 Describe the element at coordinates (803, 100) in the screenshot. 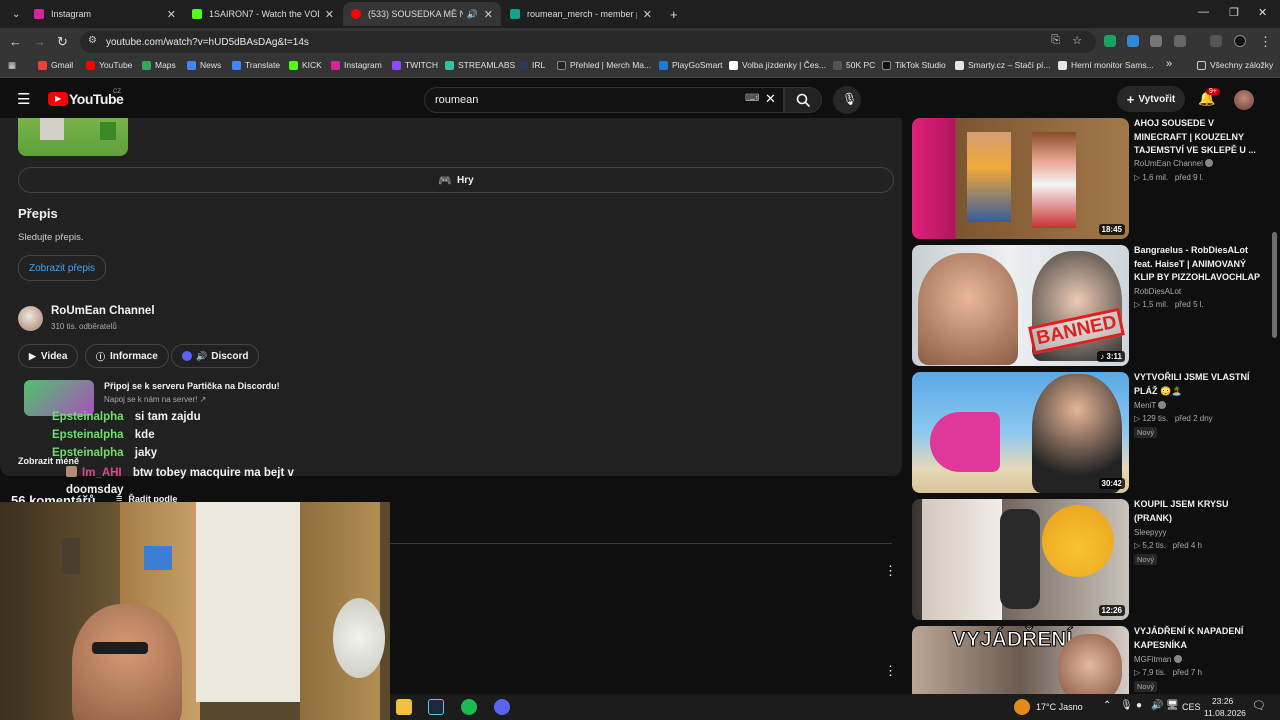

I see `search-button` at that location.